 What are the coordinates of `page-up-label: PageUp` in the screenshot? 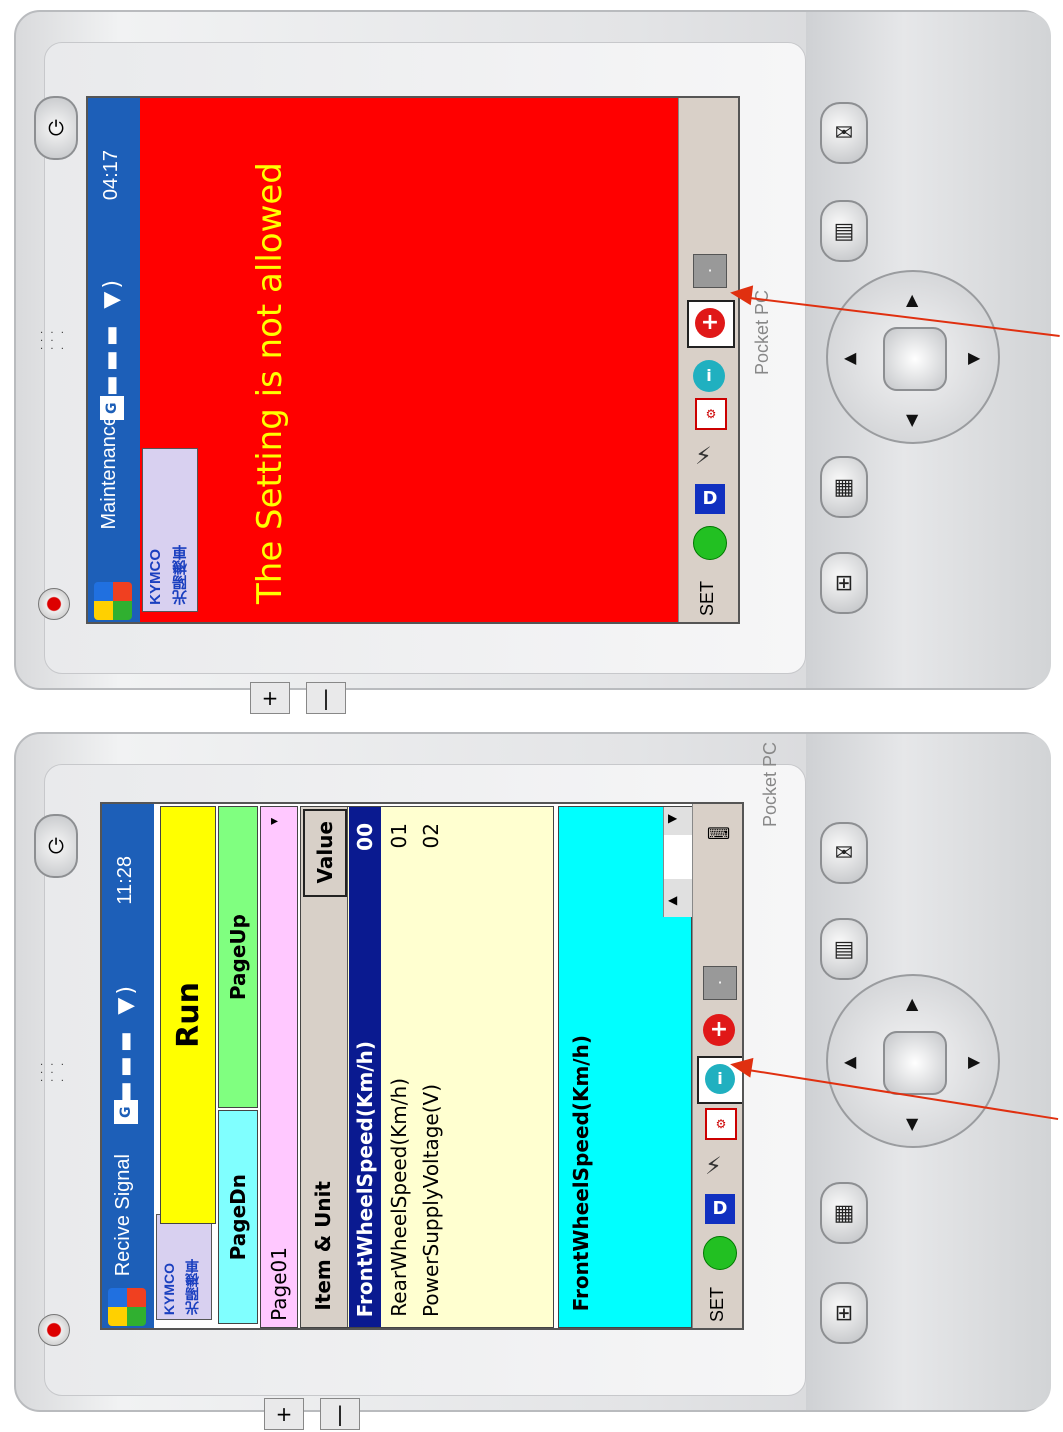 It's located at (238, 957).